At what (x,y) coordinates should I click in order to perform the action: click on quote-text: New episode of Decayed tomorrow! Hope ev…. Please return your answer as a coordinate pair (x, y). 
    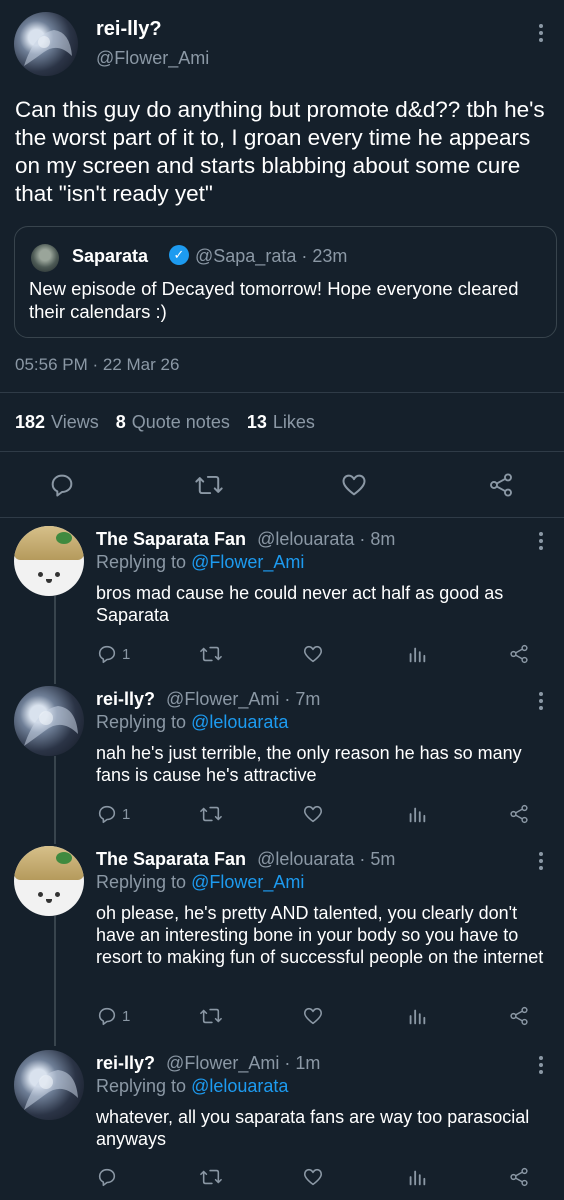
    Looking at the image, I should click on (274, 300).